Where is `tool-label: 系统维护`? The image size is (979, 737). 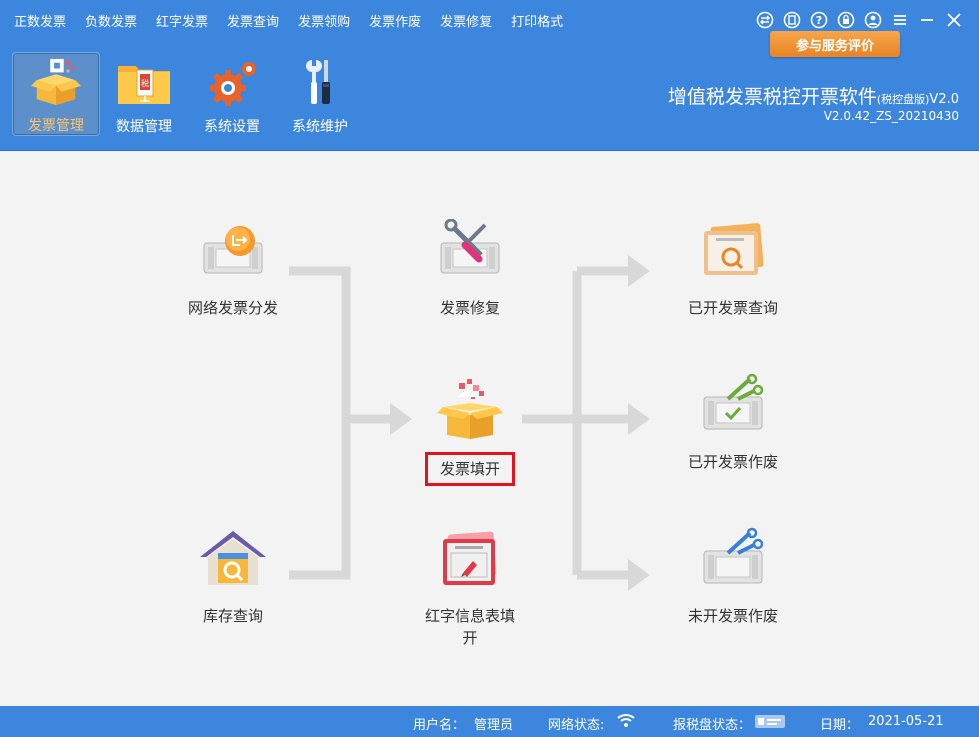 tool-label: 系统维护 is located at coordinates (320, 127).